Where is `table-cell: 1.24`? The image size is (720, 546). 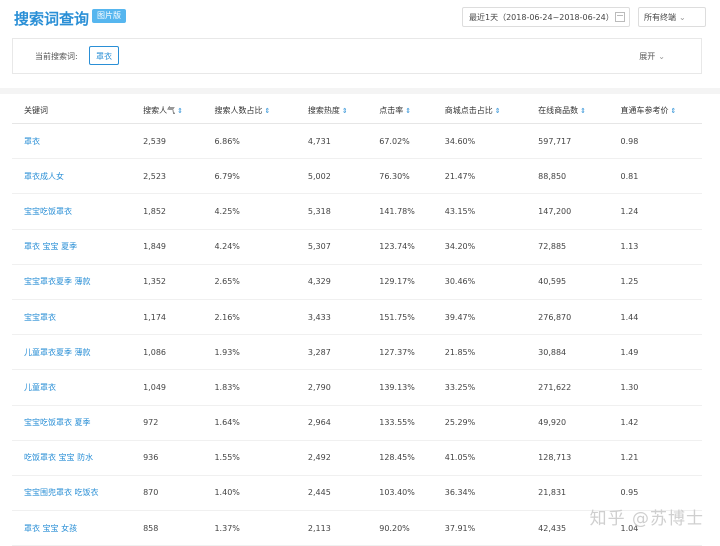
table-cell: 1.24 is located at coordinates (655, 211).